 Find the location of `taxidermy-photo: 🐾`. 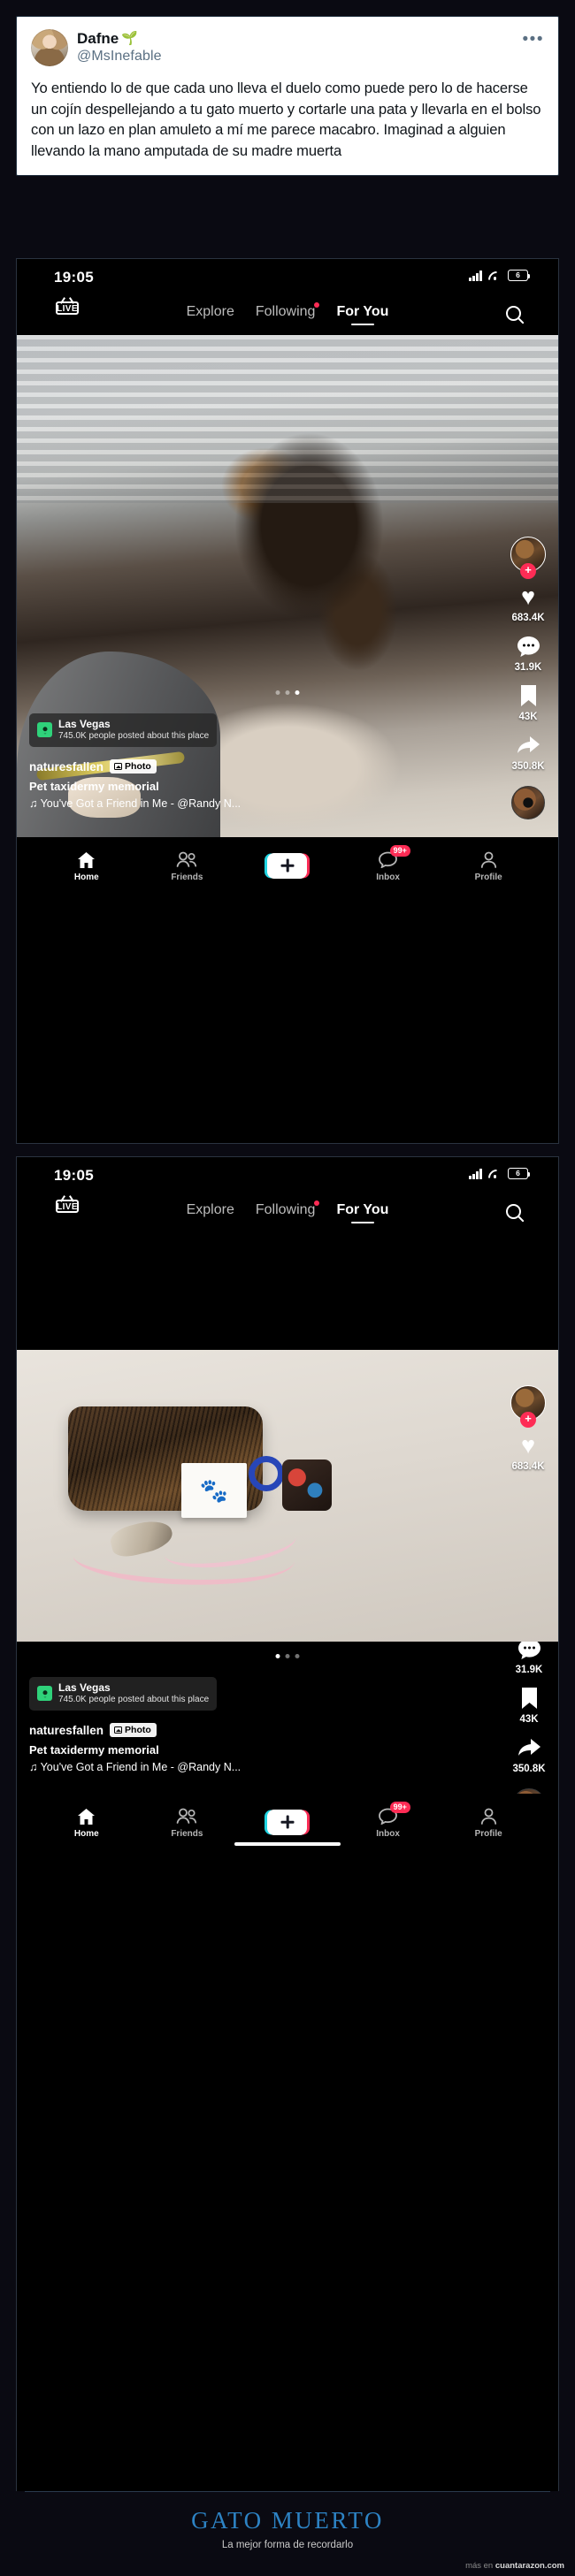

taxidermy-photo: 🐾 is located at coordinates (287, 1496).